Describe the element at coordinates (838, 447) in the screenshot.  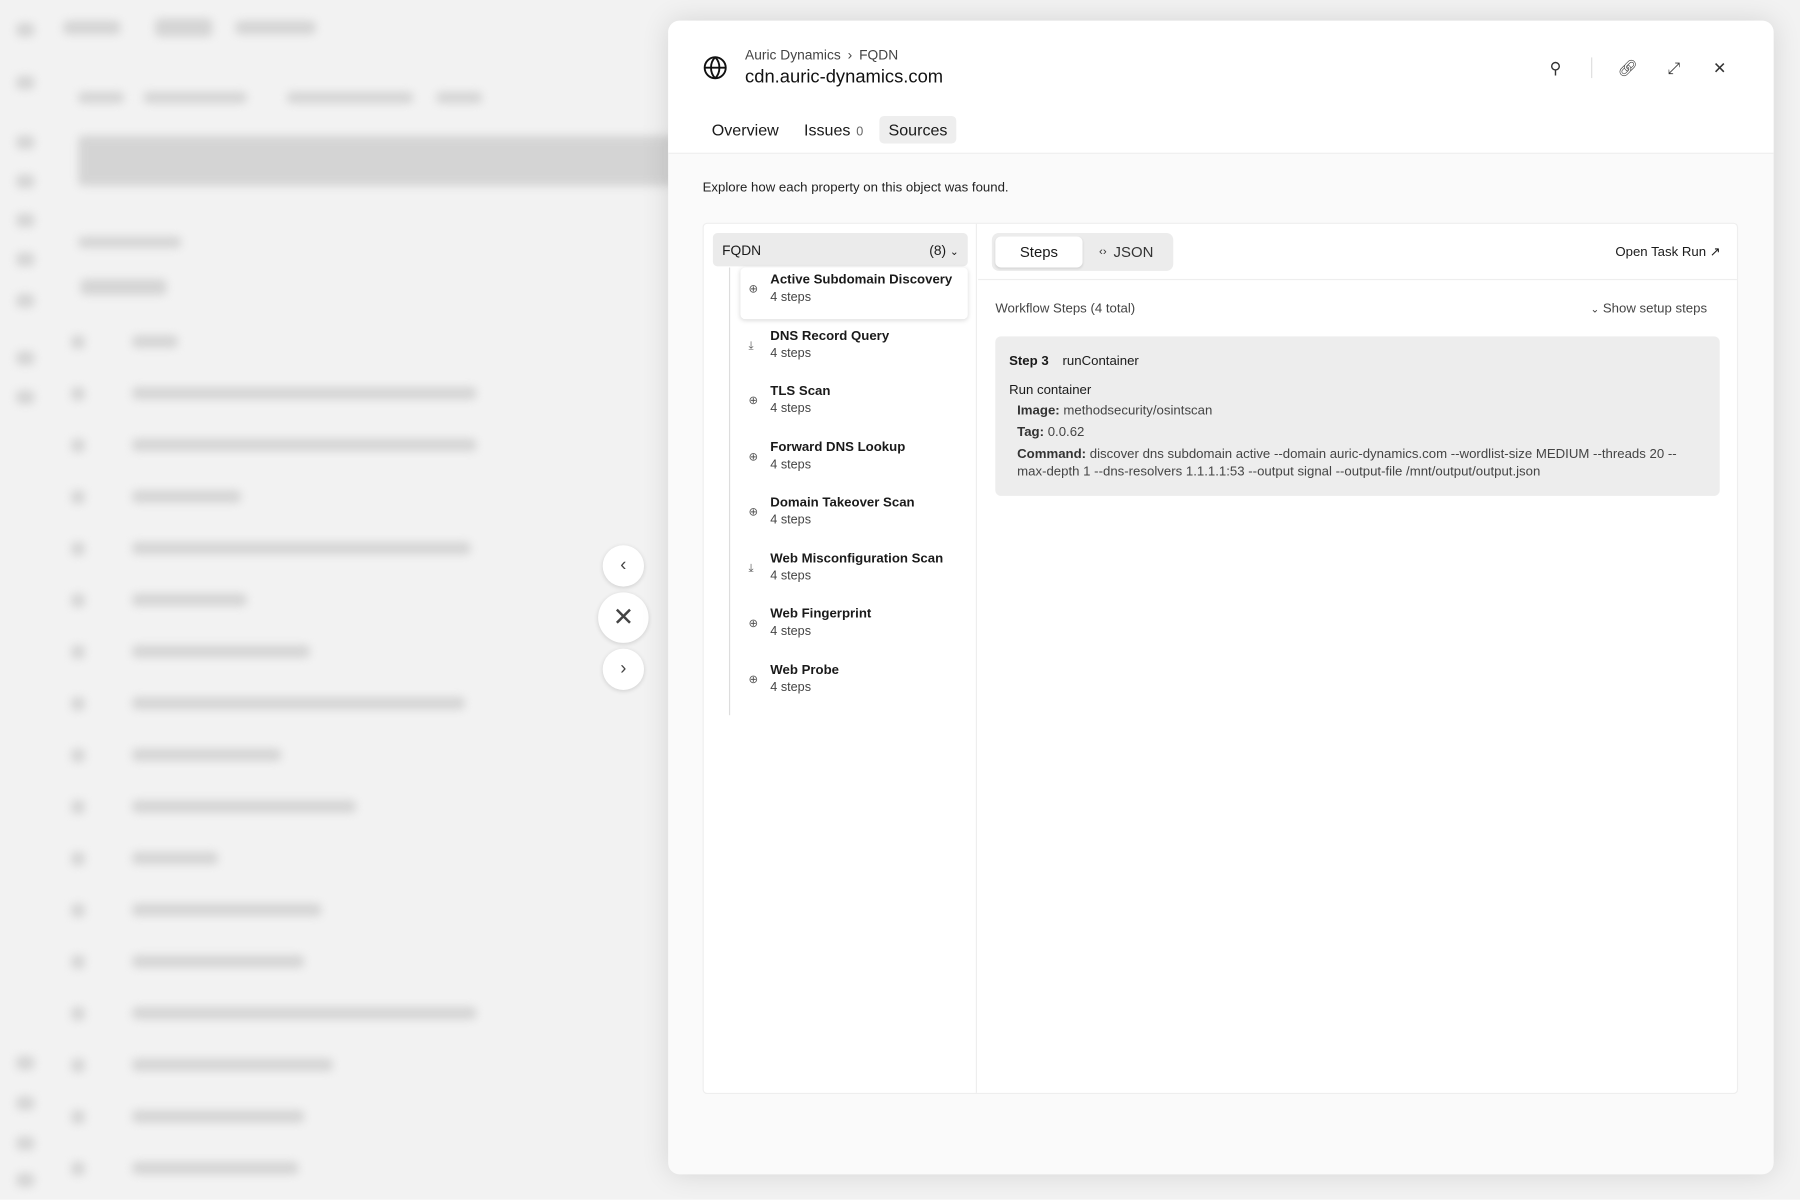
I see `source-name: Forward DNS Lookup` at that location.